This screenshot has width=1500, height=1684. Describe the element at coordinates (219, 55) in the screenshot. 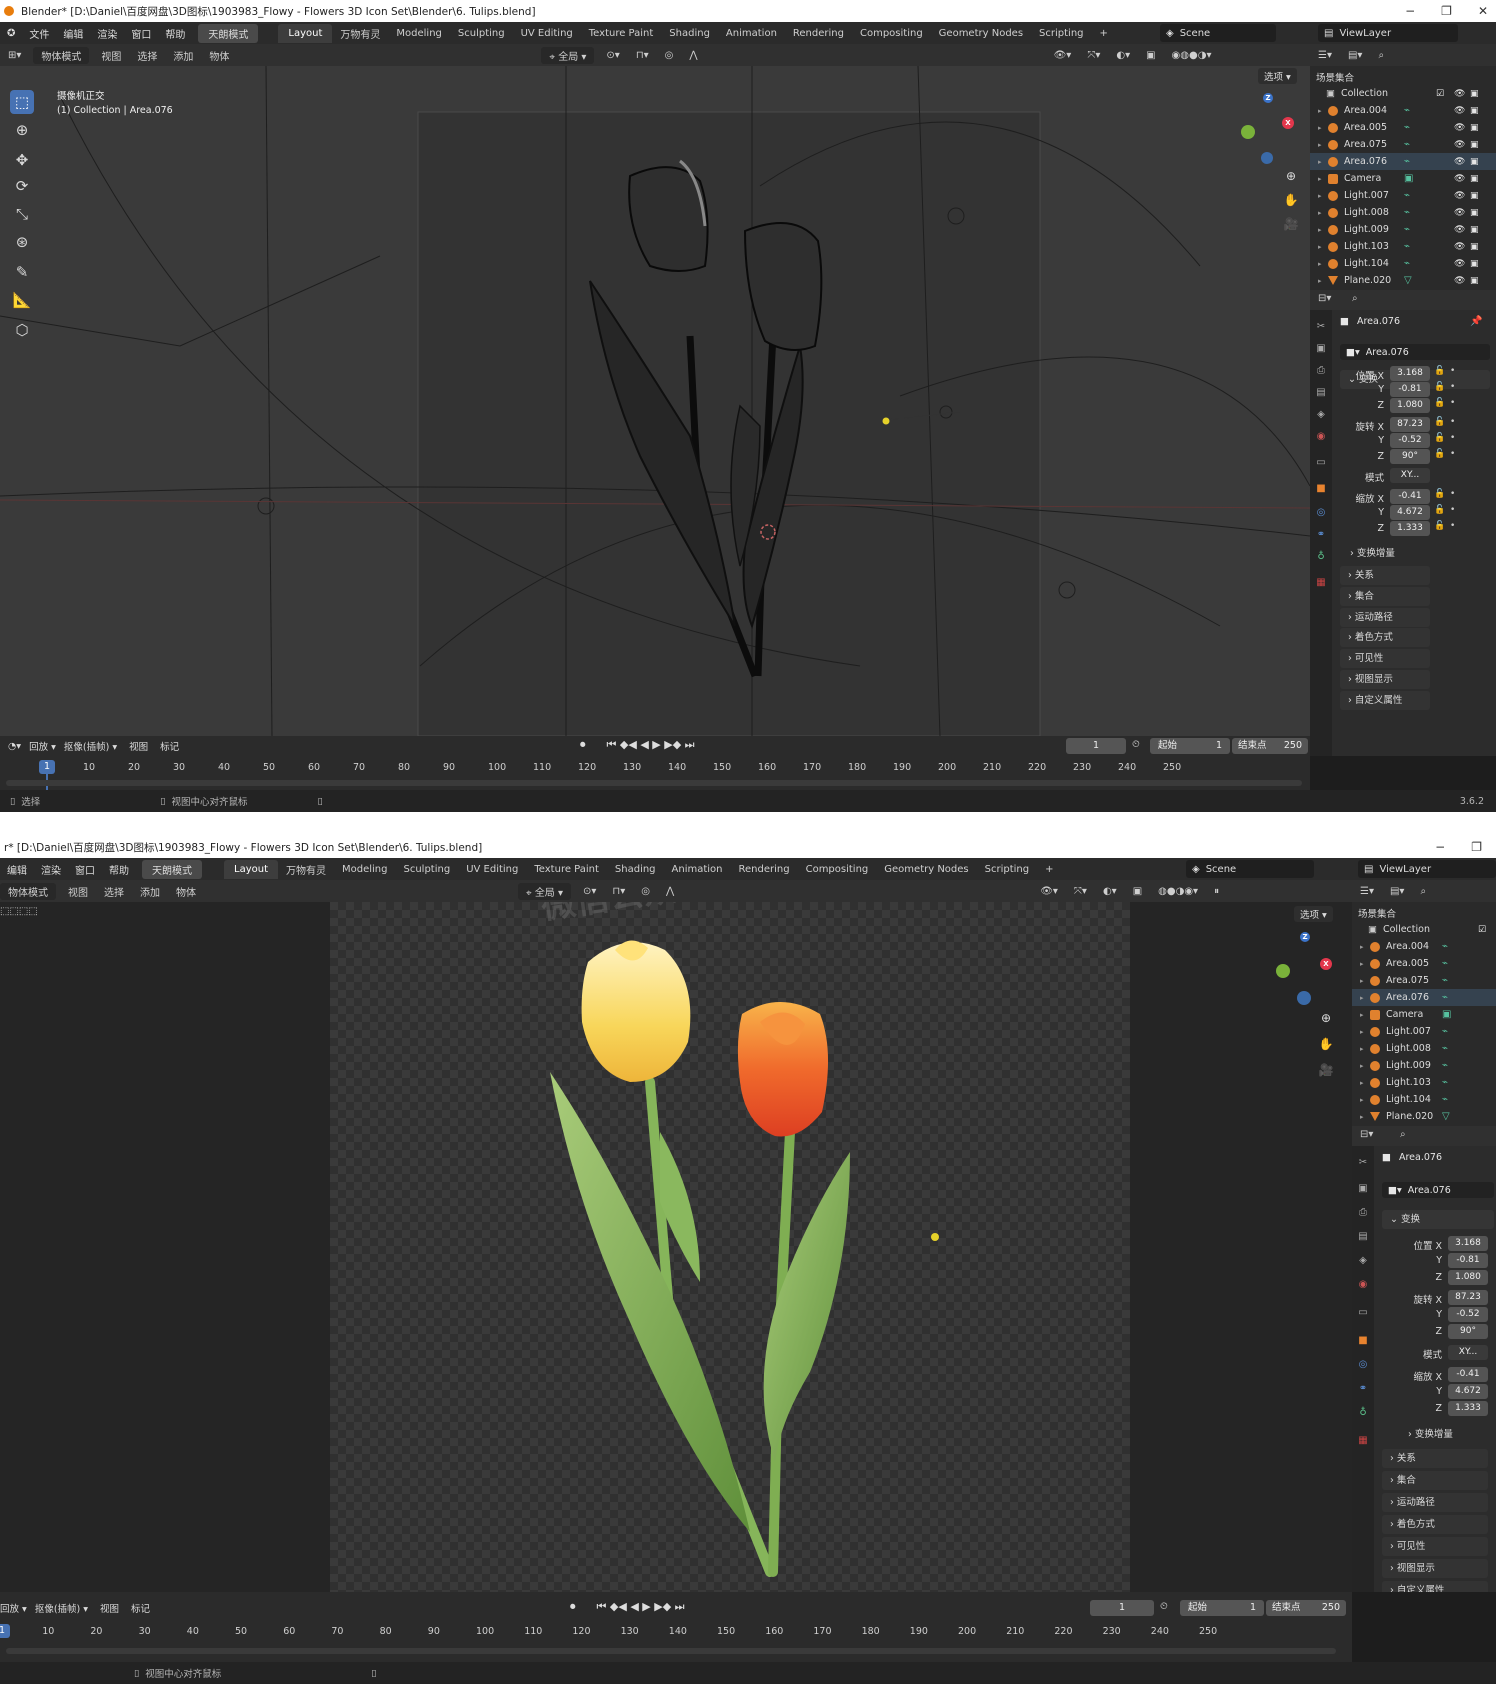

I see `menu-object: 物体` at that location.